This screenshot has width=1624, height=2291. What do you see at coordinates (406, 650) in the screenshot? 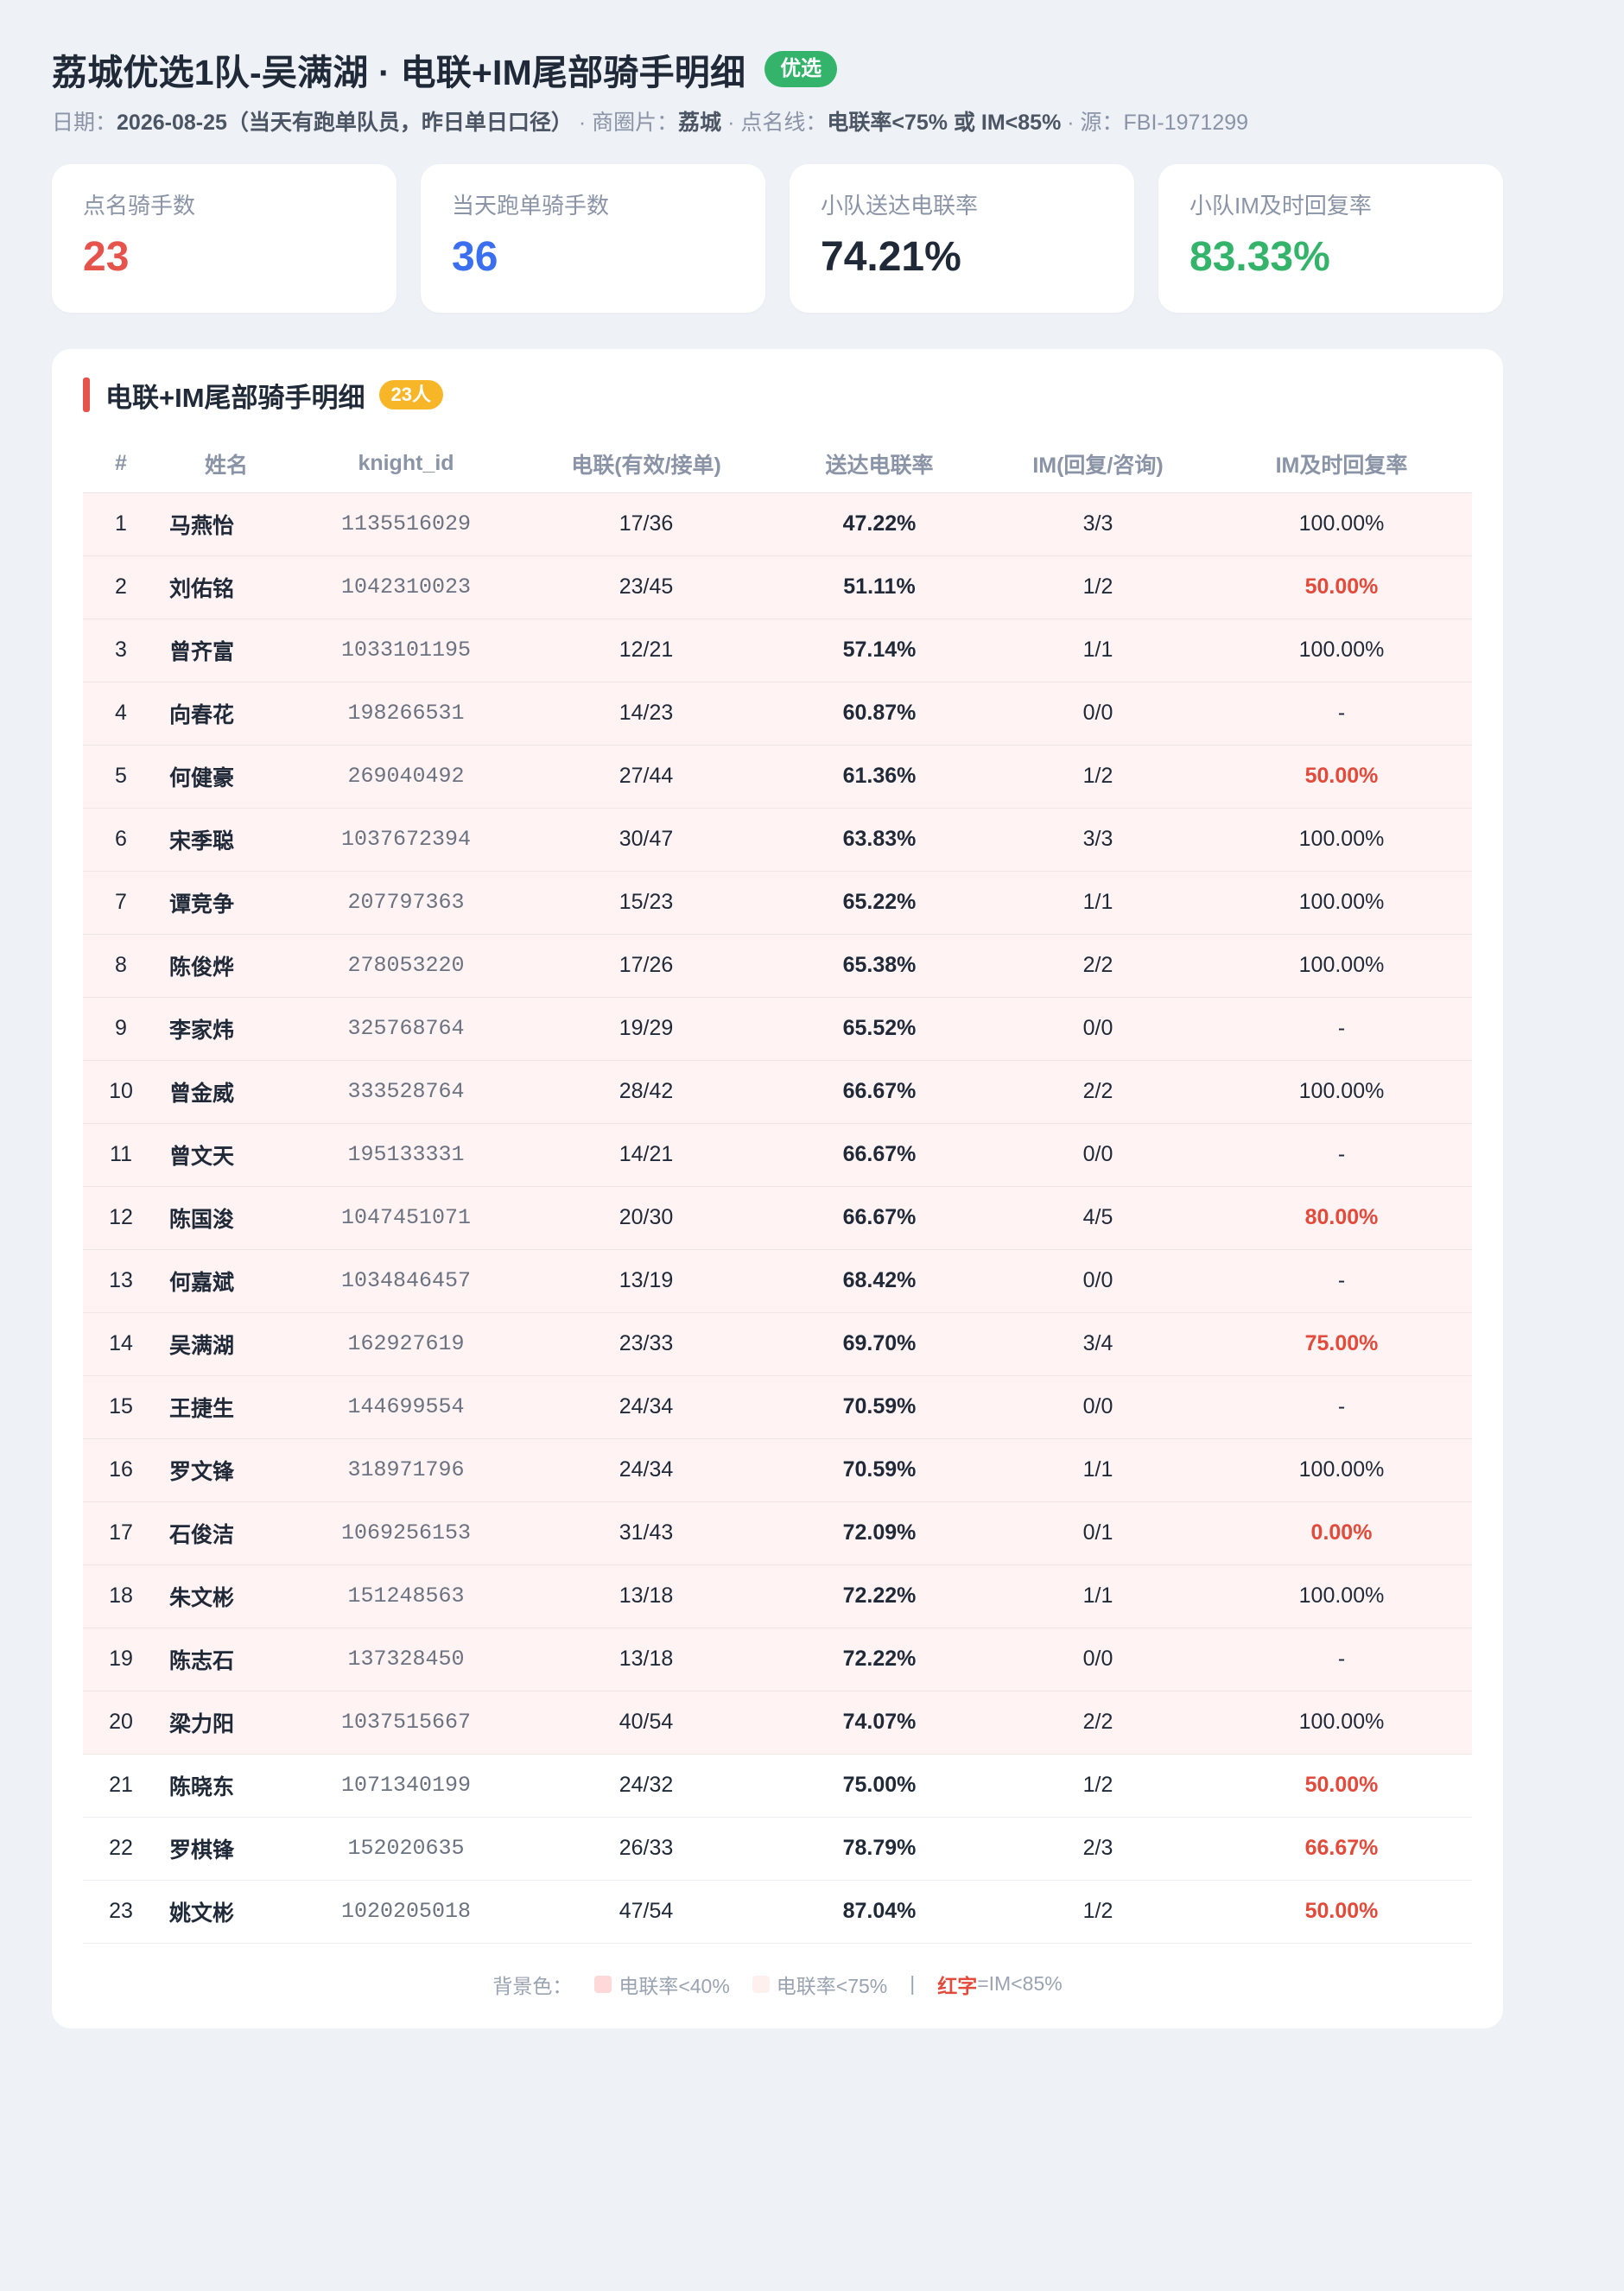
I see `cell-knight-id: 1033101195` at bounding box center [406, 650].